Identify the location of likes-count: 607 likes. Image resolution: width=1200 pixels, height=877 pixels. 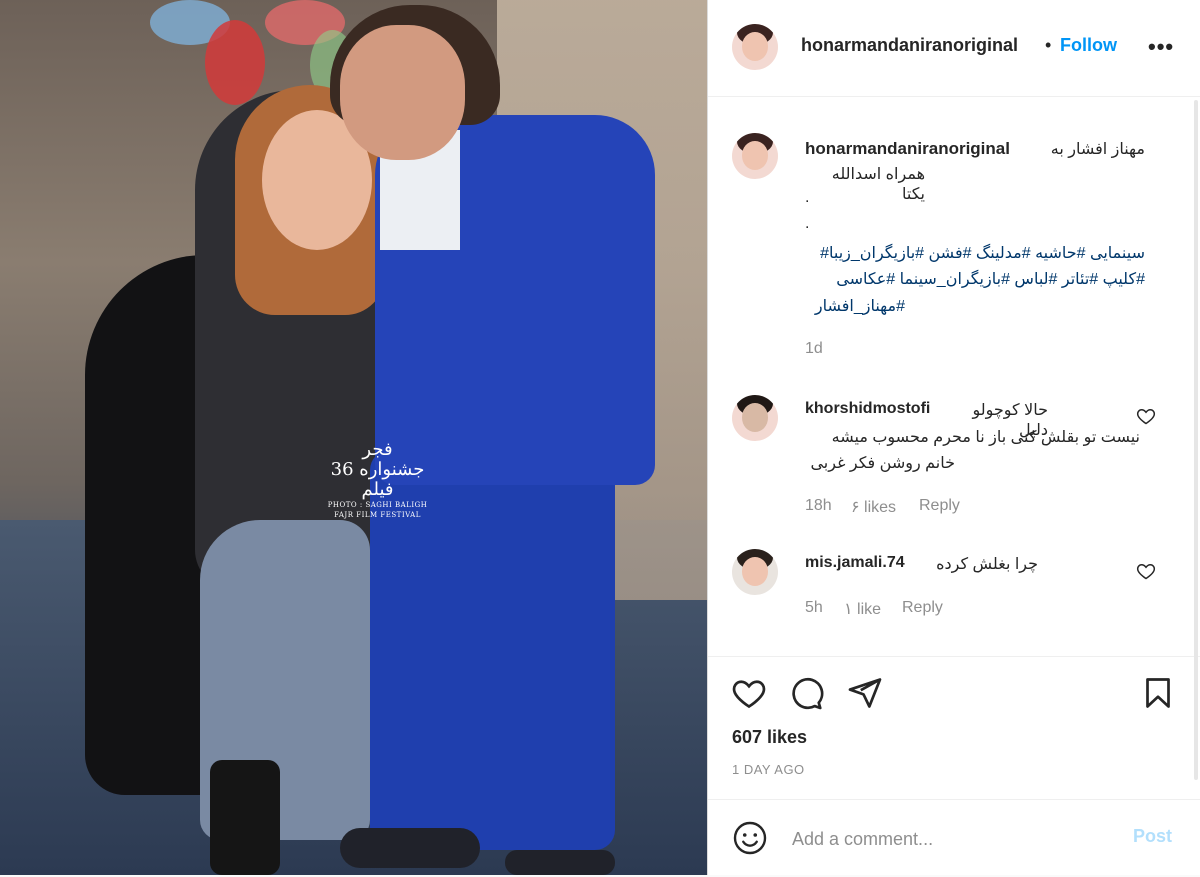
(769, 737).